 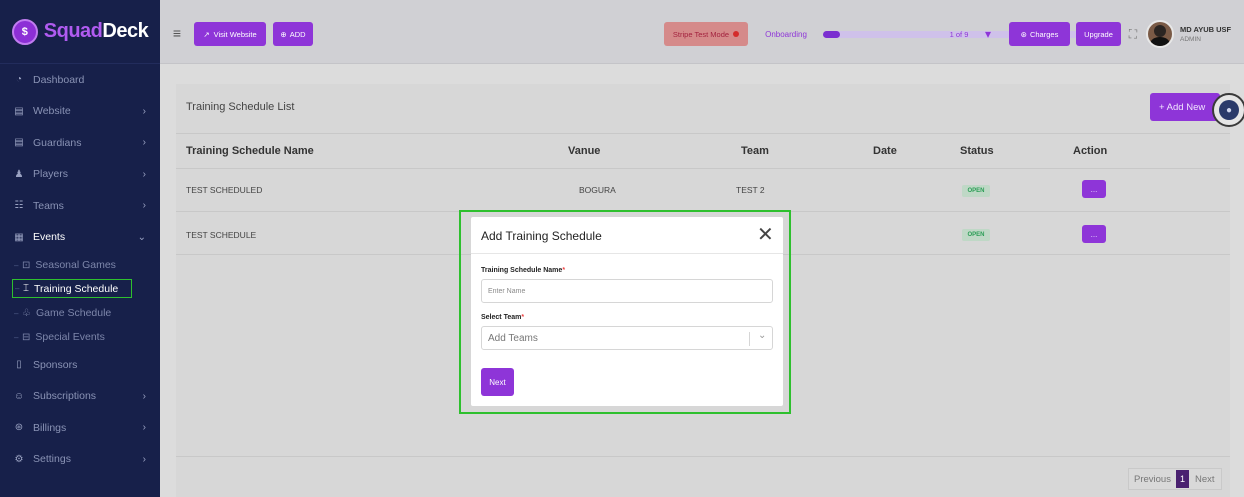 I want to click on logo-icon: $, so click(x=24, y=31).